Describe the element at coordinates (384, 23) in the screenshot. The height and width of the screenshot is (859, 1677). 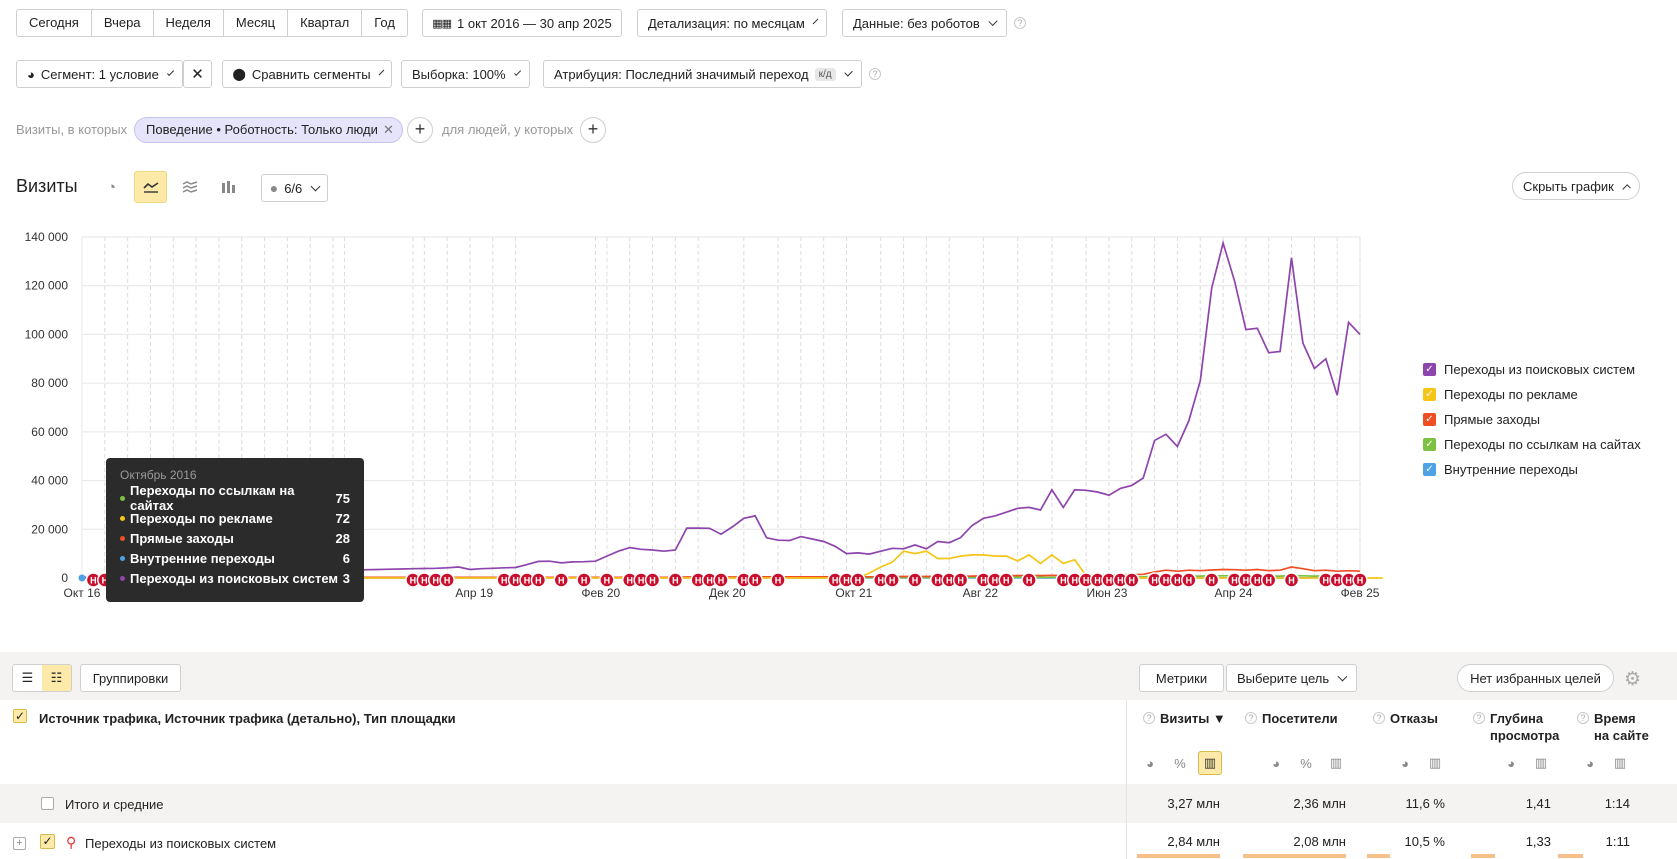
I see `period-year-button: Год` at that location.